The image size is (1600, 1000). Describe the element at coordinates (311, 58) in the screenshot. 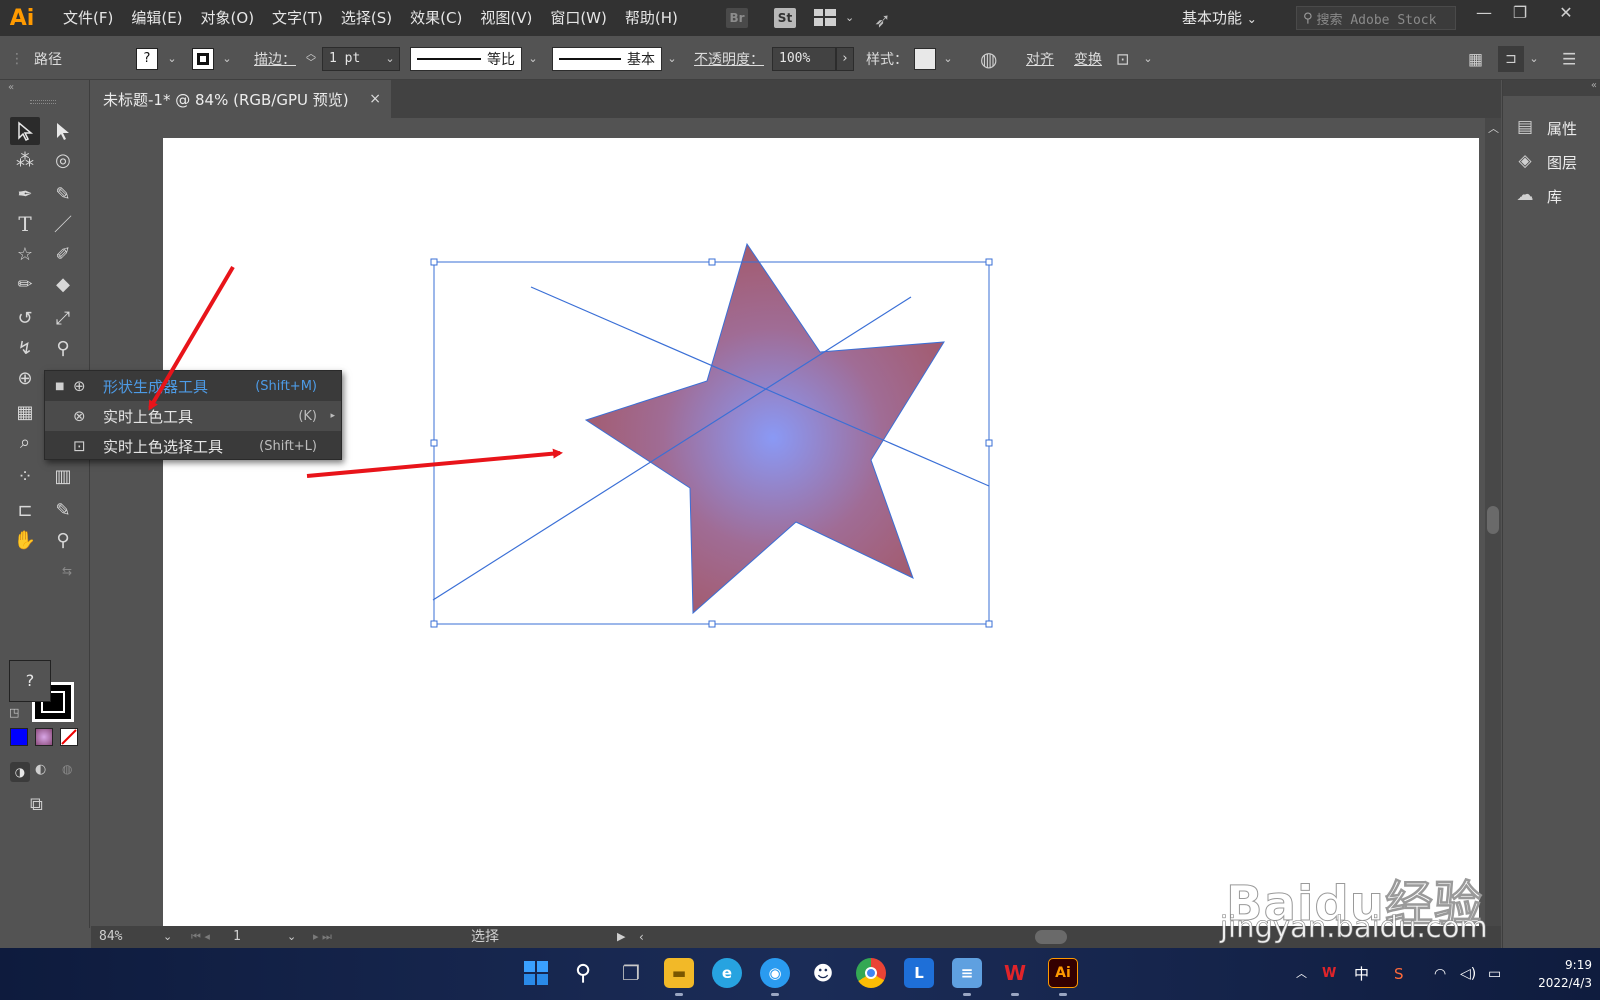

I see `stepper-icon: ︿ ﹀` at that location.